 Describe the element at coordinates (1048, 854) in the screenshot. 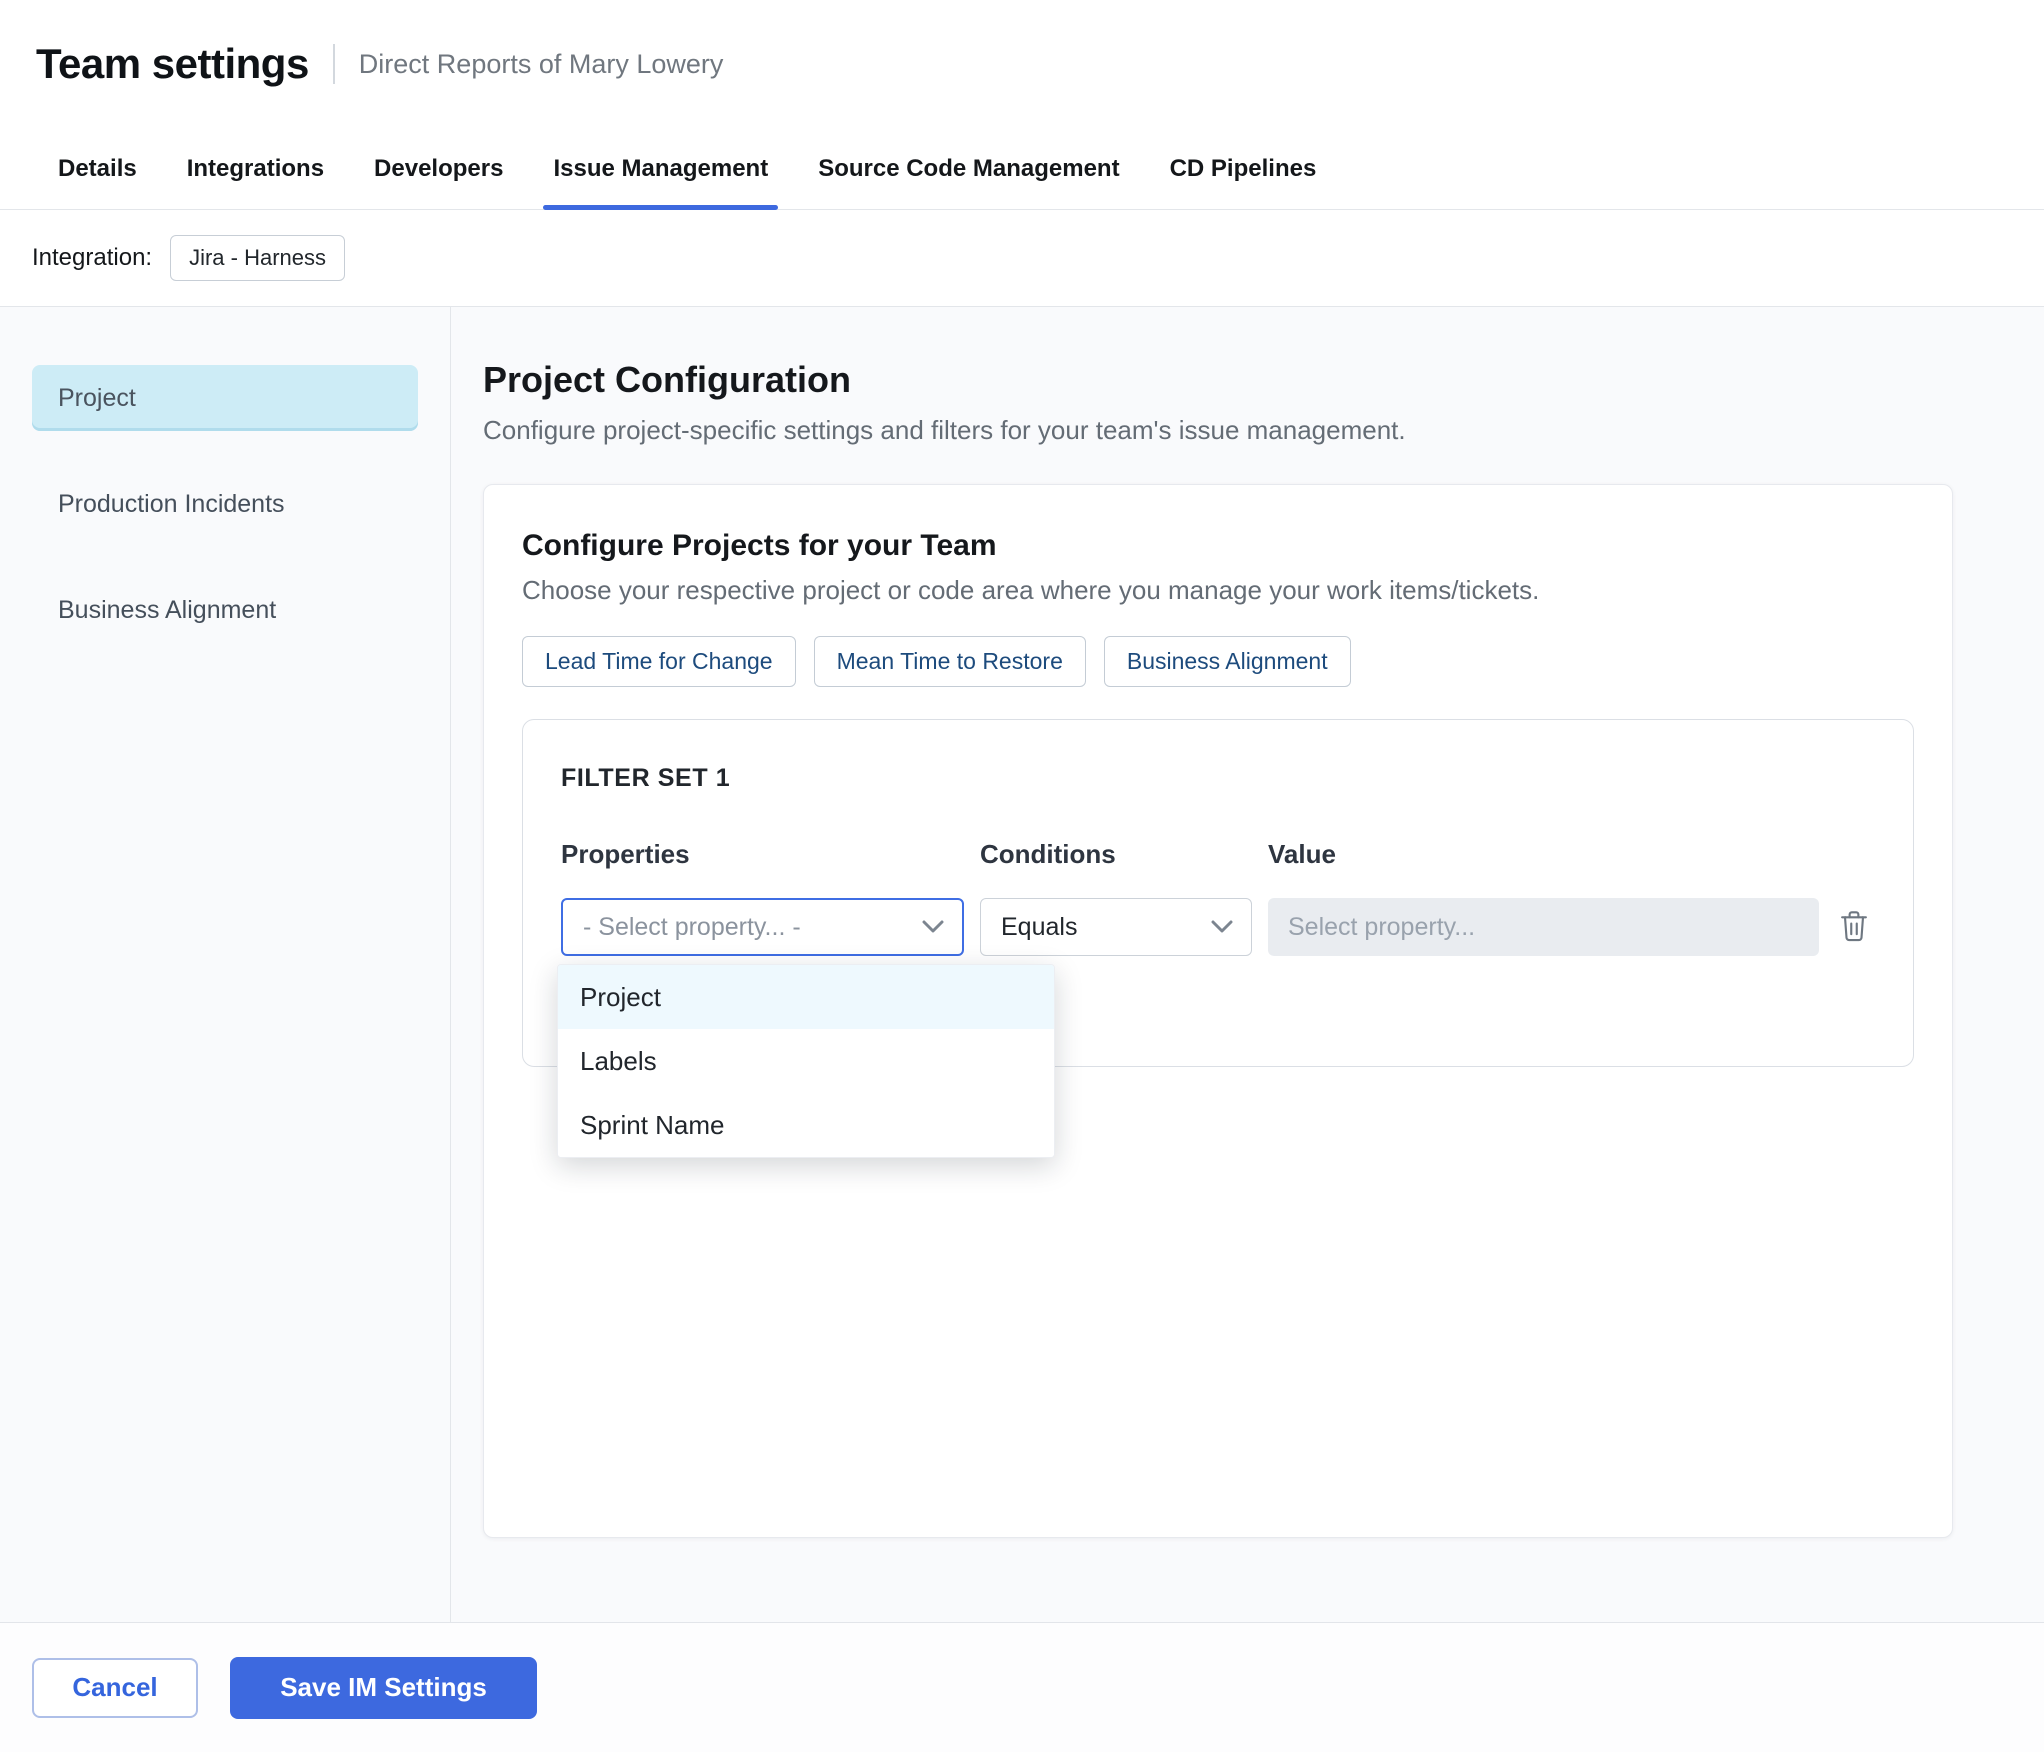

I see `conditions-column-label: Conditions` at that location.